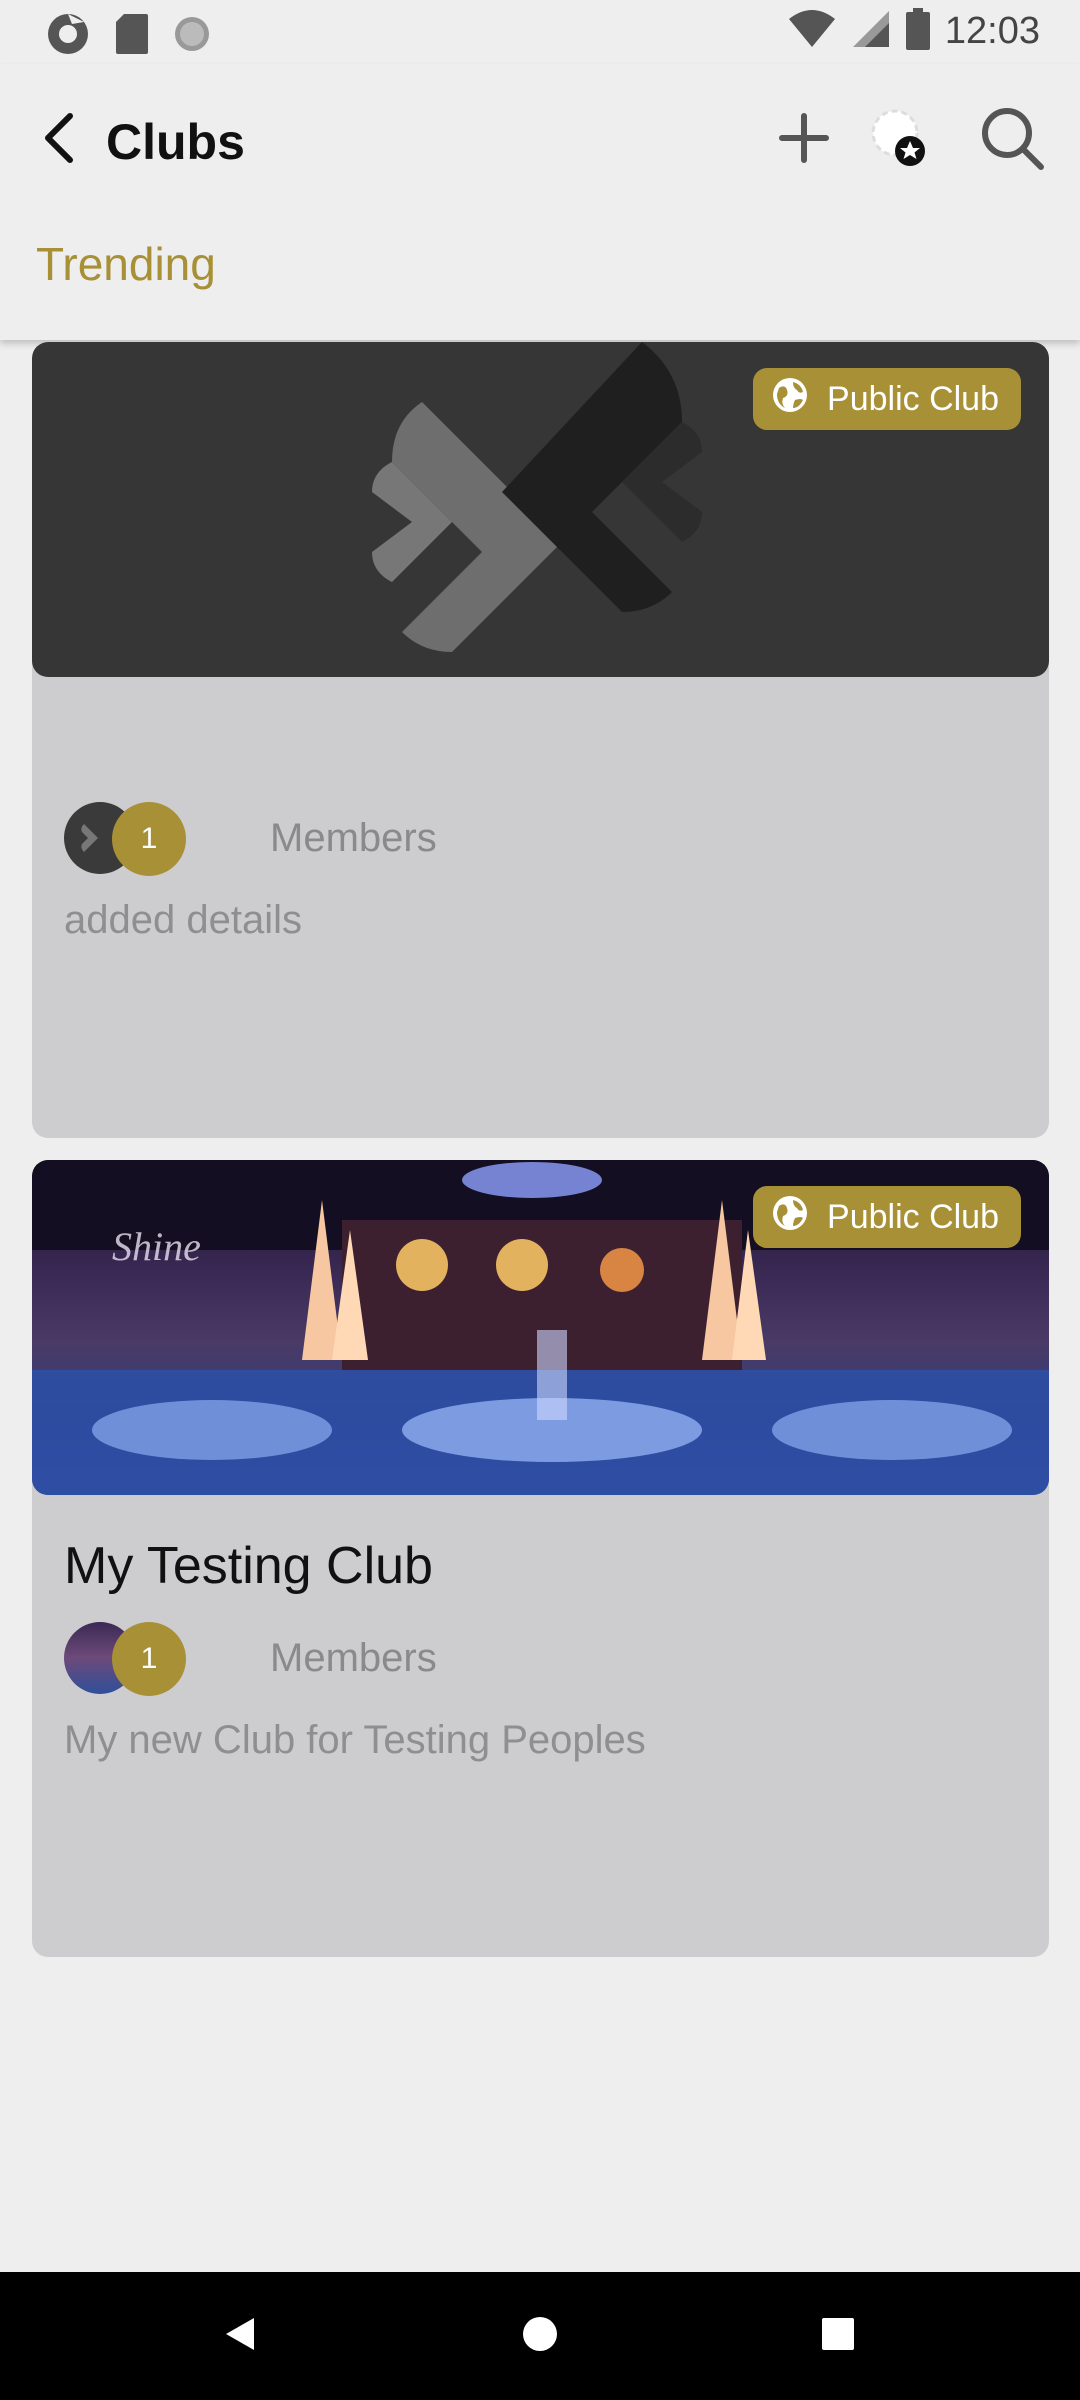 This screenshot has height=2400, width=1080. I want to click on back-triangle-icon, so click(240, 2336).